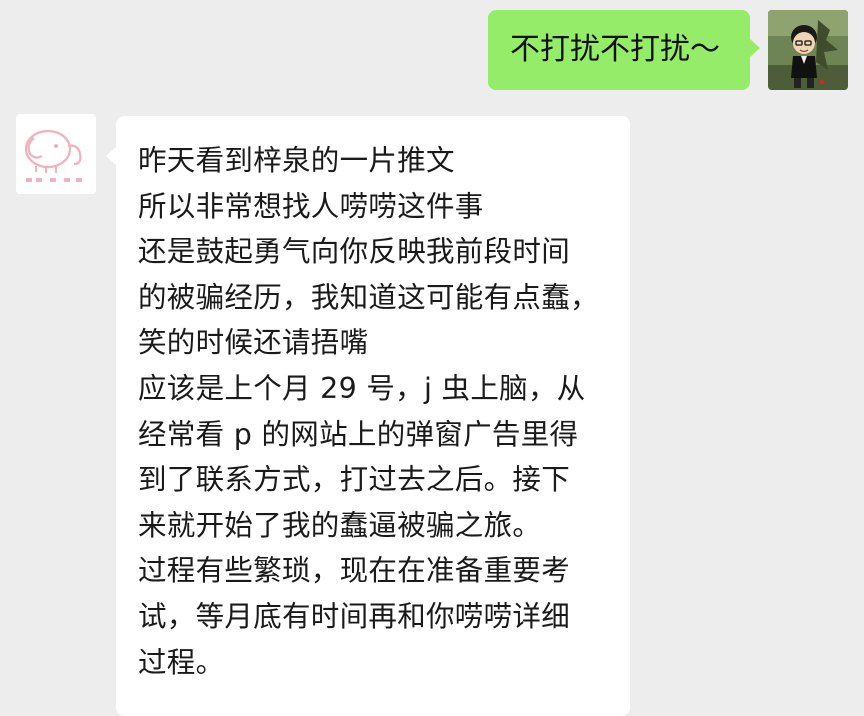  I want to click on cartoon-man-avatar-icon, so click(808, 50).